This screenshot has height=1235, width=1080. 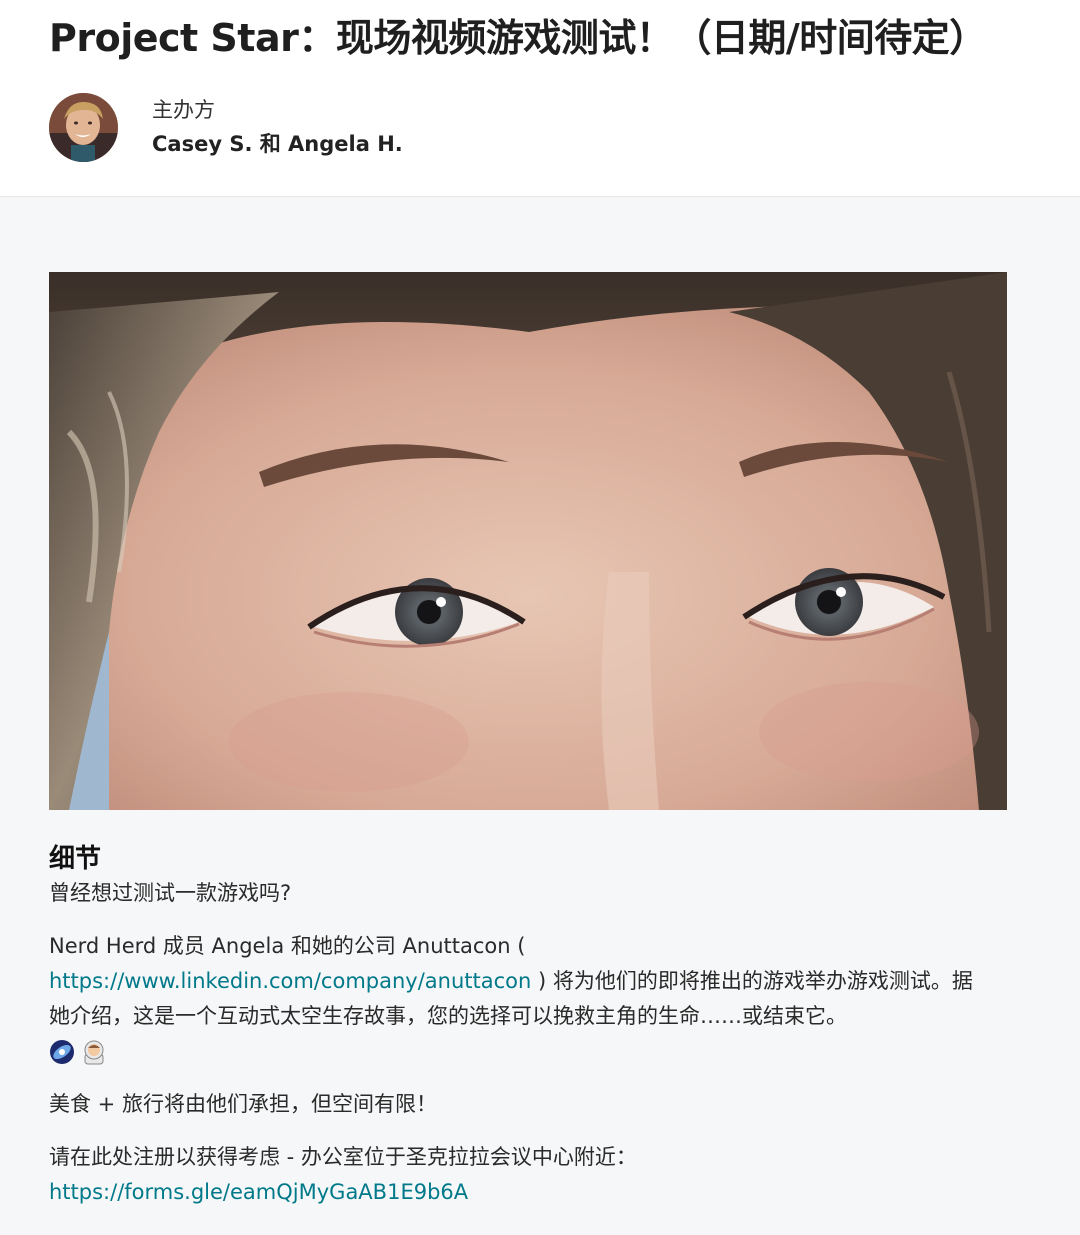 What do you see at coordinates (94, 1052) in the screenshot?
I see `astronaut-icon` at bounding box center [94, 1052].